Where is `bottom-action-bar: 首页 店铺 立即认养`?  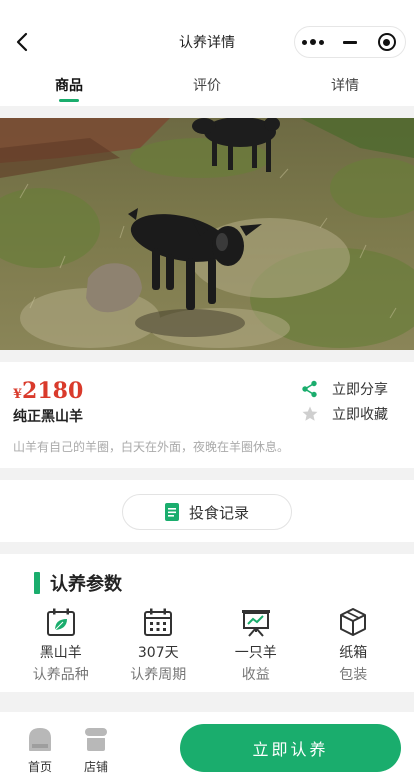
bottom-action-bar: 首页 店铺 立即认养 is located at coordinates (207, 746).